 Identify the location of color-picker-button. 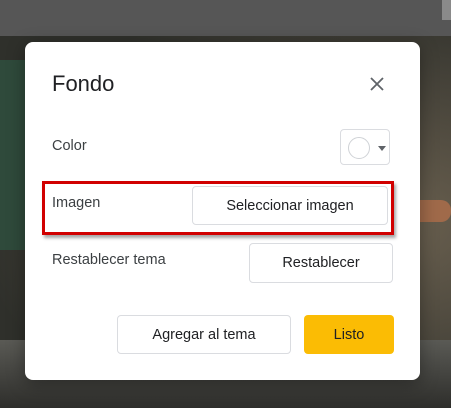
(365, 147).